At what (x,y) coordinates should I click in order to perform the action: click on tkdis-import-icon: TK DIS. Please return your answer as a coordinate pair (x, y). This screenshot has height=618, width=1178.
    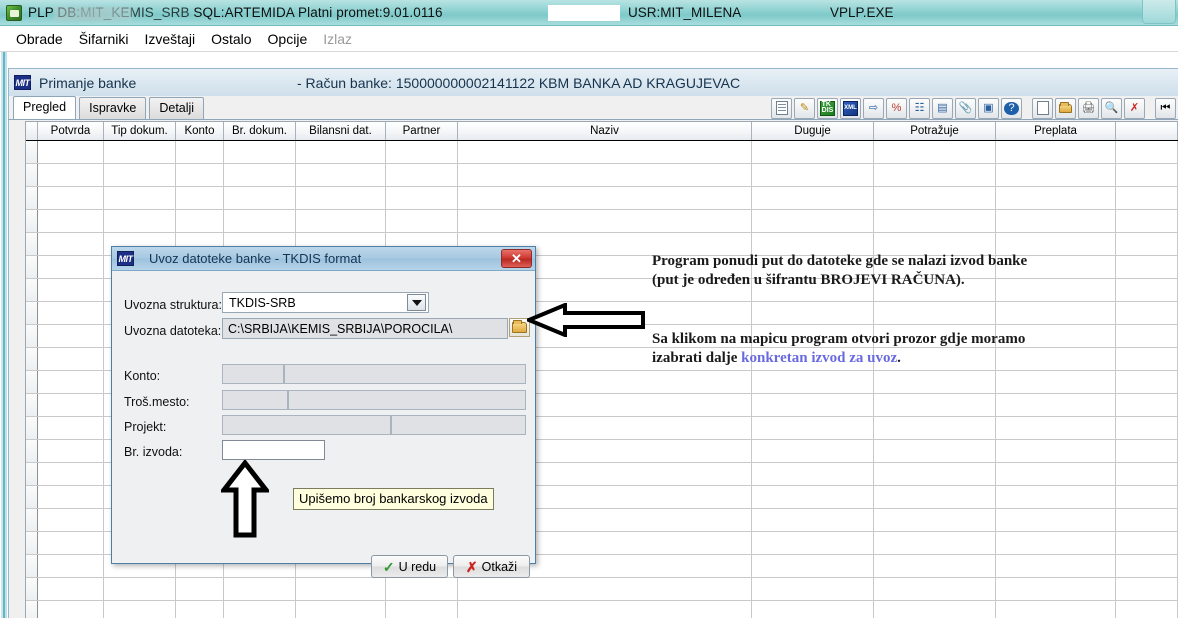
    Looking at the image, I should click on (827, 108).